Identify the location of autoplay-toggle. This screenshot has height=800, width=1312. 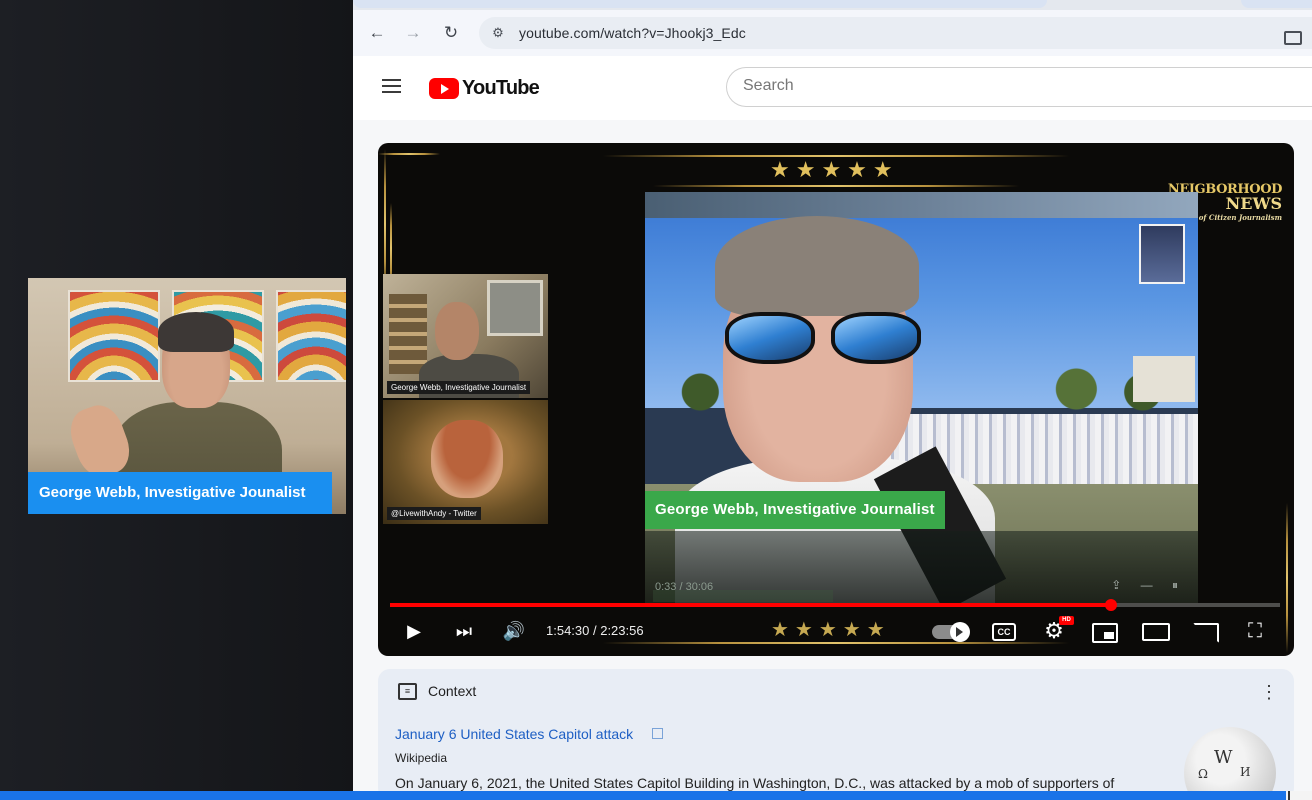
(951, 632).